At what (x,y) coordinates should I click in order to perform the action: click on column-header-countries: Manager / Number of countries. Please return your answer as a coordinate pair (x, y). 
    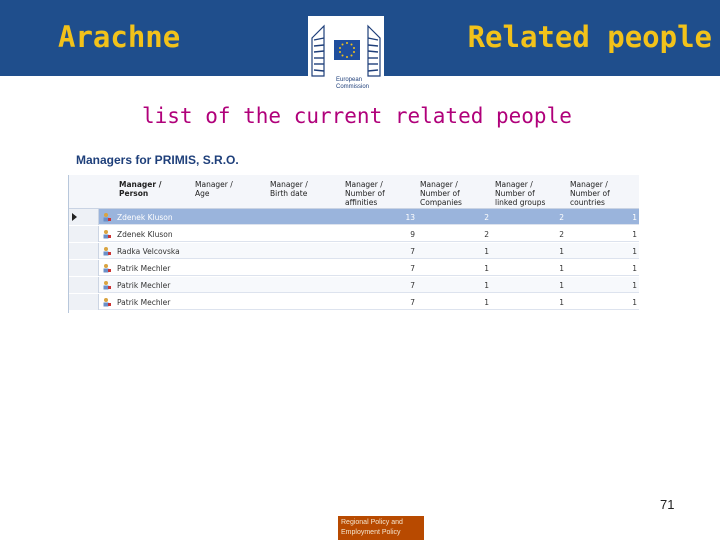
    Looking at the image, I should click on (590, 193).